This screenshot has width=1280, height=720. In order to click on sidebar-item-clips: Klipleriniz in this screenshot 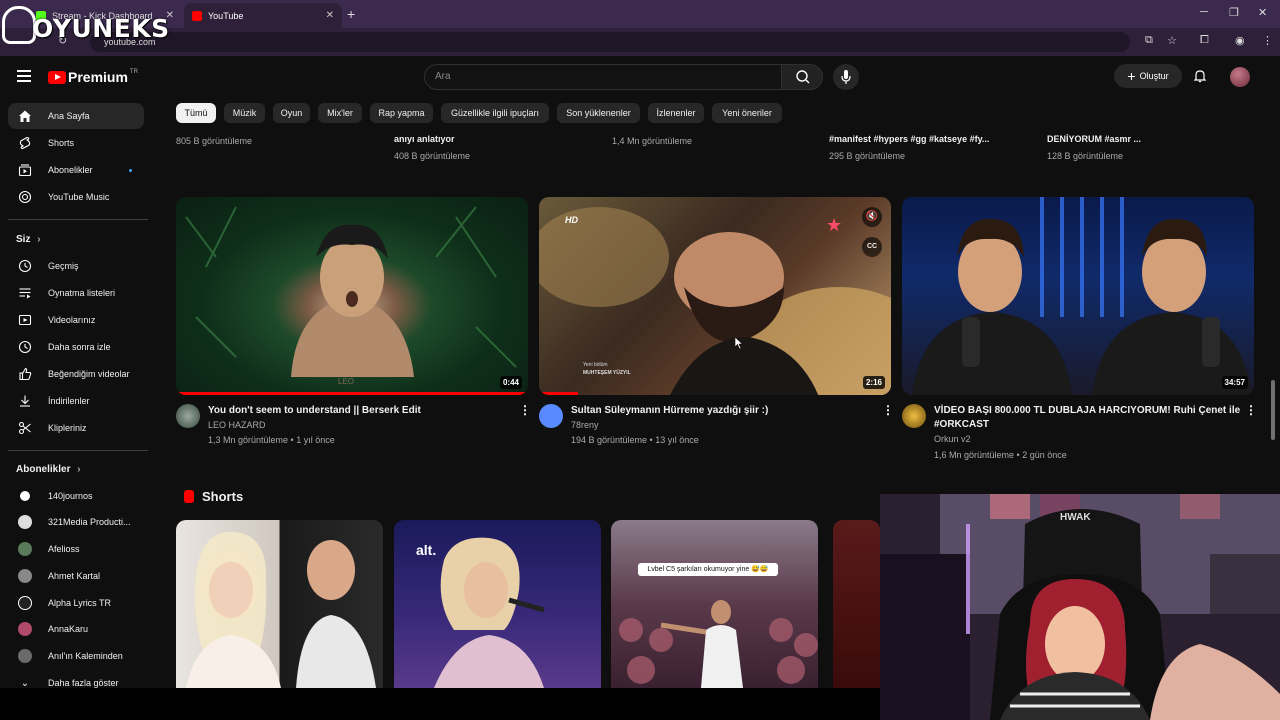, I will do `click(76, 428)`.